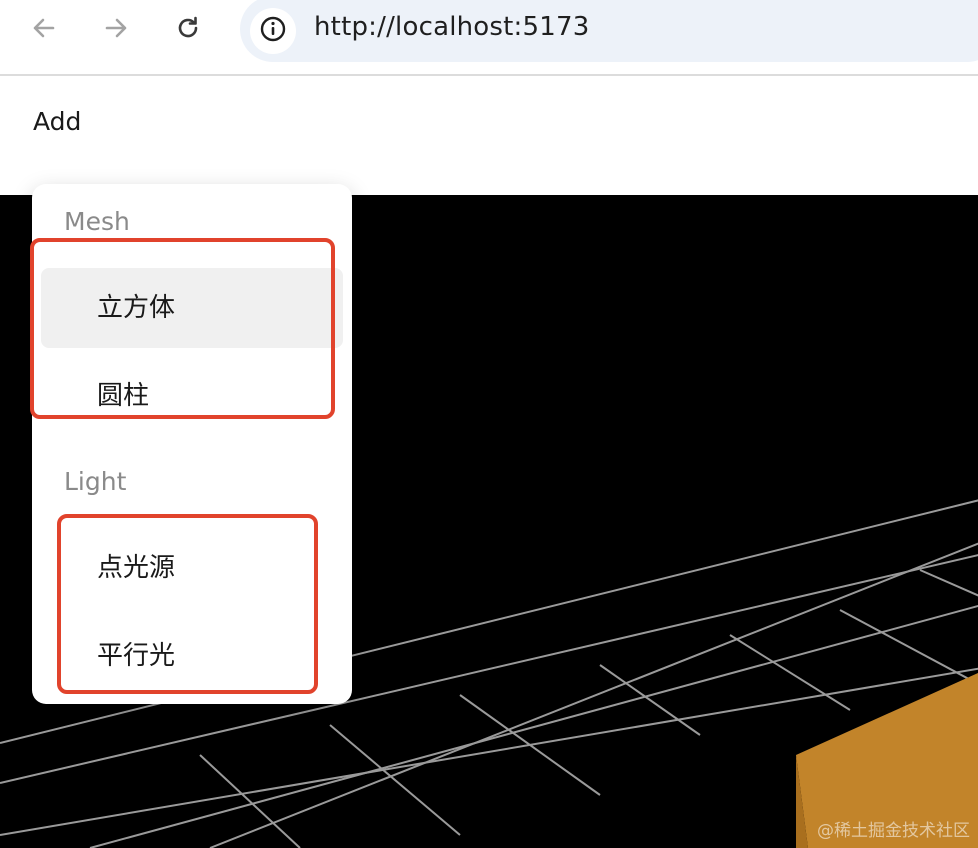 This screenshot has height=848, width=978. What do you see at coordinates (57, 122) in the screenshot?
I see `add-menu-trigger: Add` at bounding box center [57, 122].